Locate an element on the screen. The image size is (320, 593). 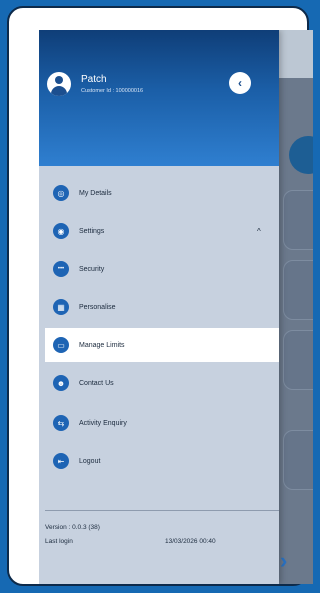
menu-item-settings: ◉ Settings ^ is located at coordinates (159, 231).